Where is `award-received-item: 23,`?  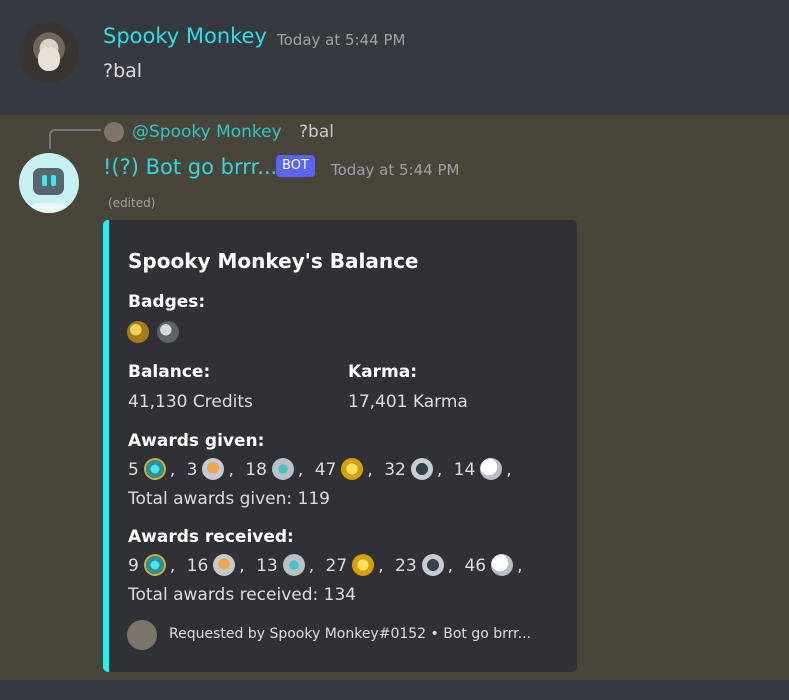 award-received-item: 23, is located at coordinates (424, 565).